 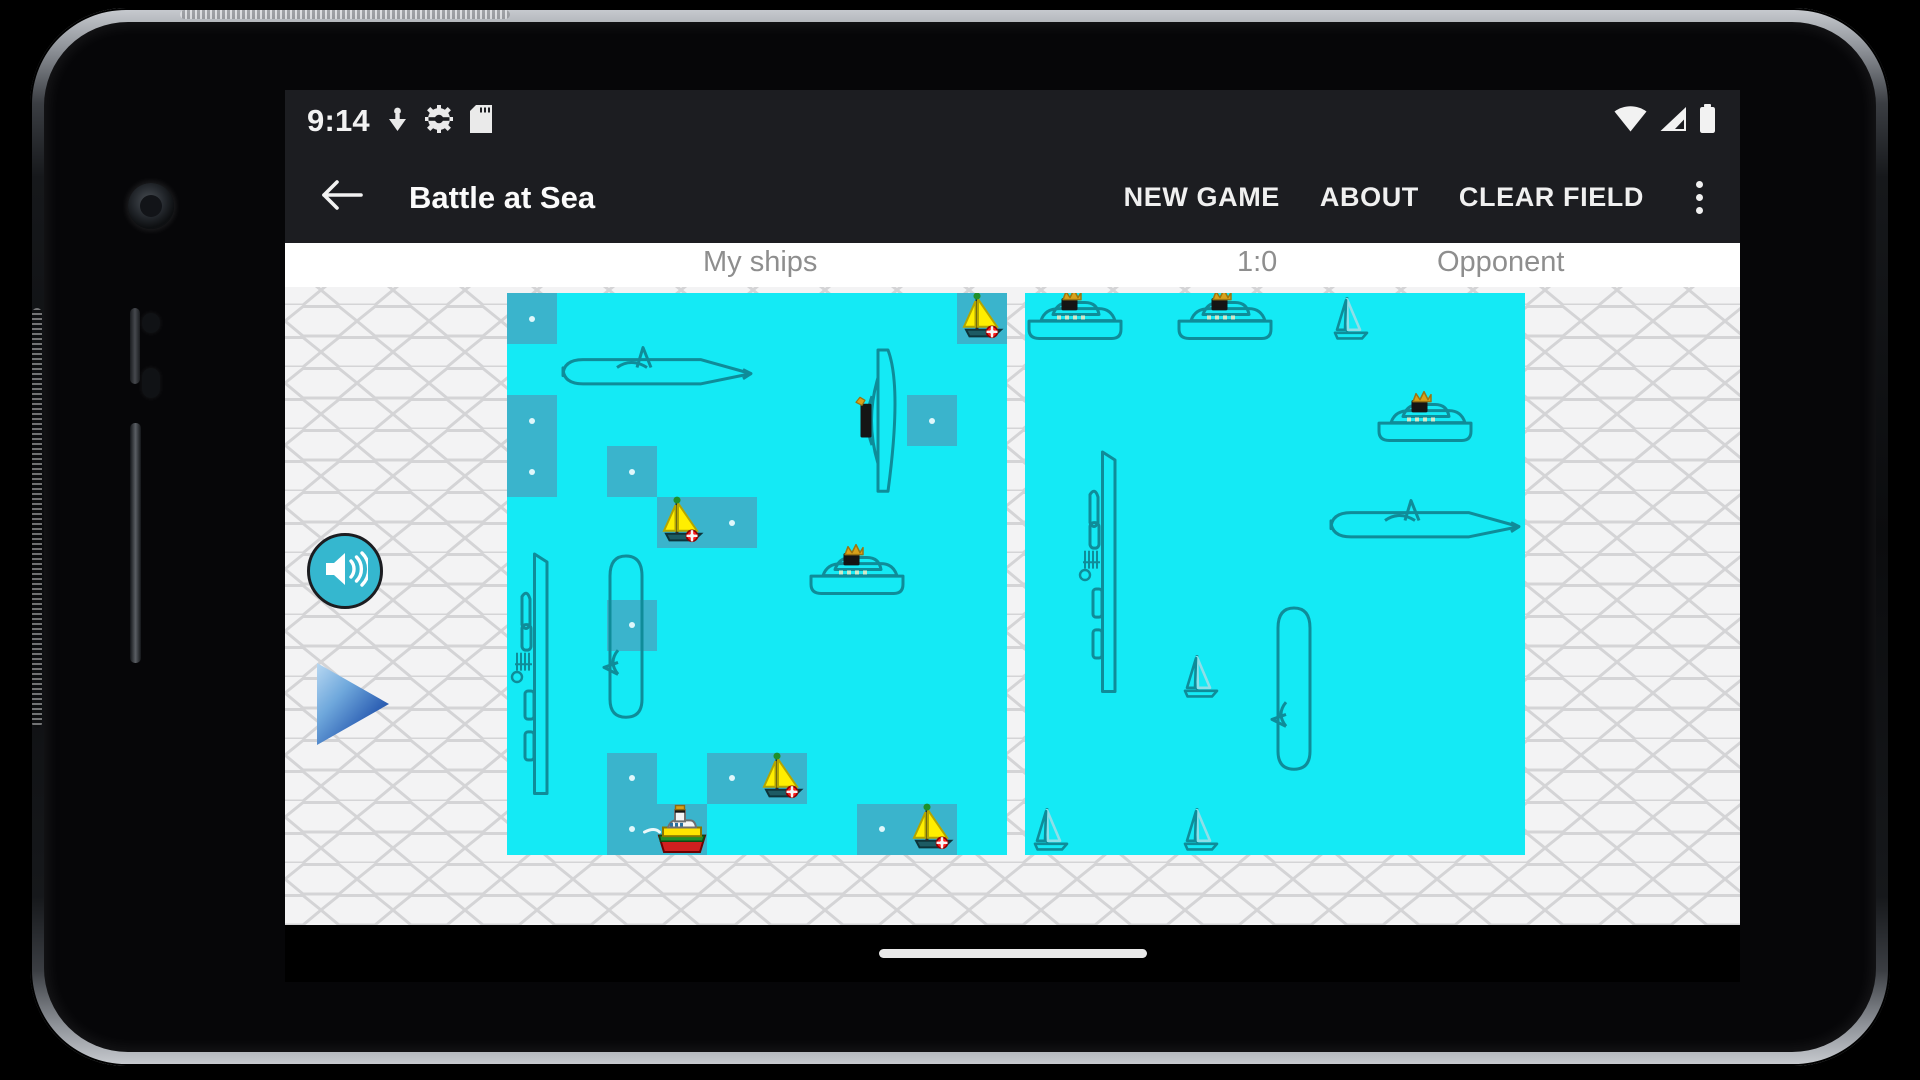 I want to click on front-camera-lens, so click(x=151, y=206).